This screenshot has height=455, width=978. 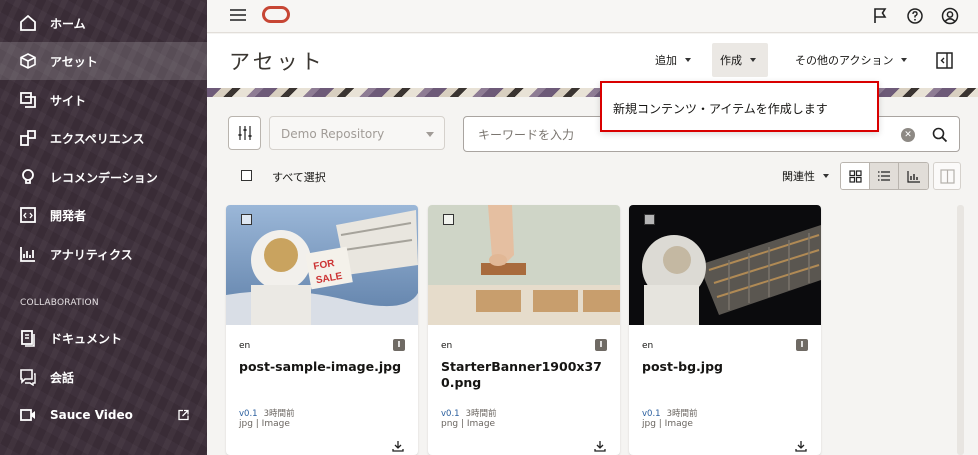 I want to click on sidebar-item-documents: ドキュメント, so click(x=103, y=338).